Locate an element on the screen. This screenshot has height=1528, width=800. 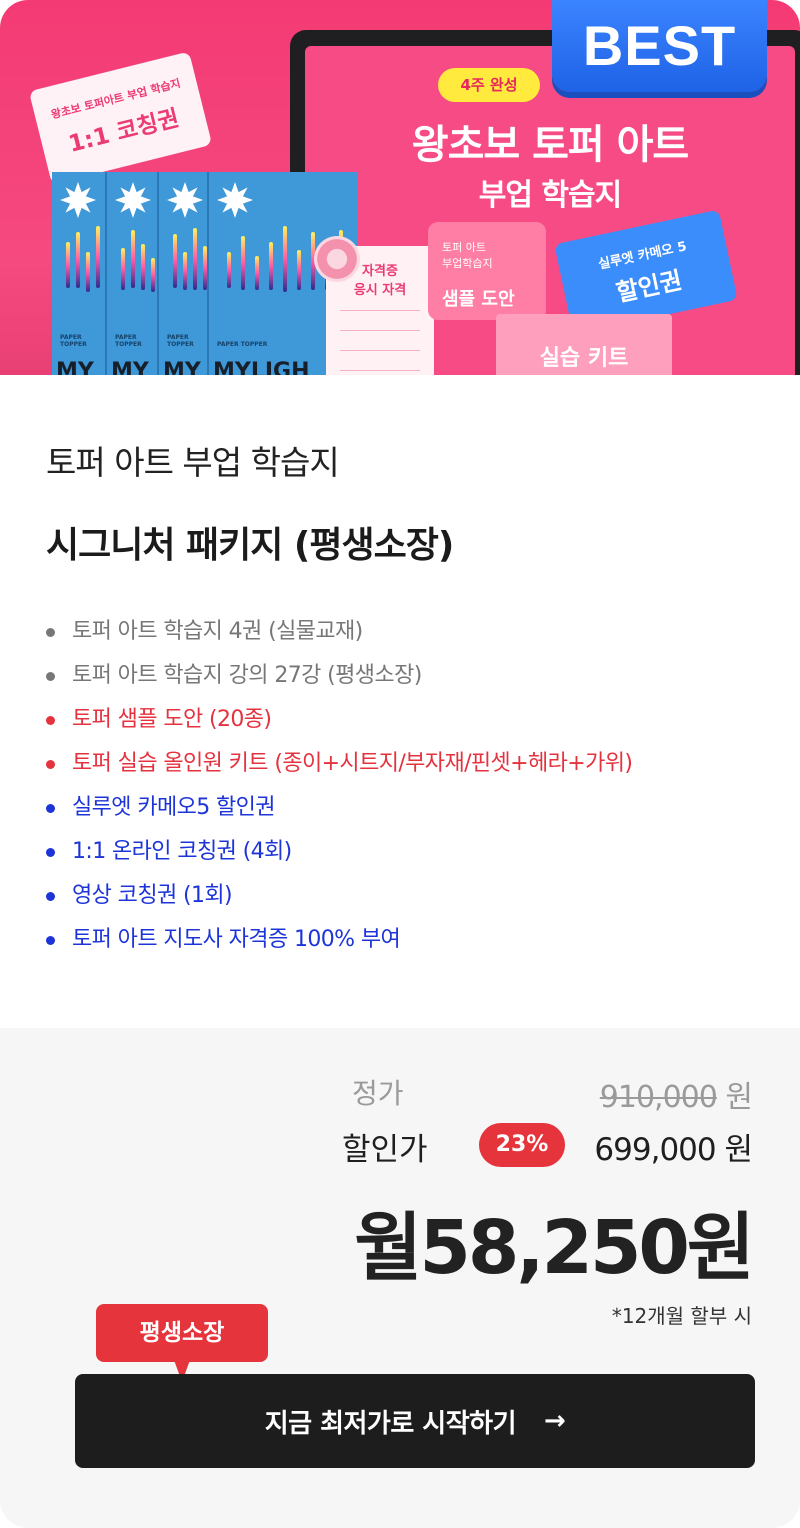
certificate-text: 자격증 응시 자격 is located at coordinates (380, 281).